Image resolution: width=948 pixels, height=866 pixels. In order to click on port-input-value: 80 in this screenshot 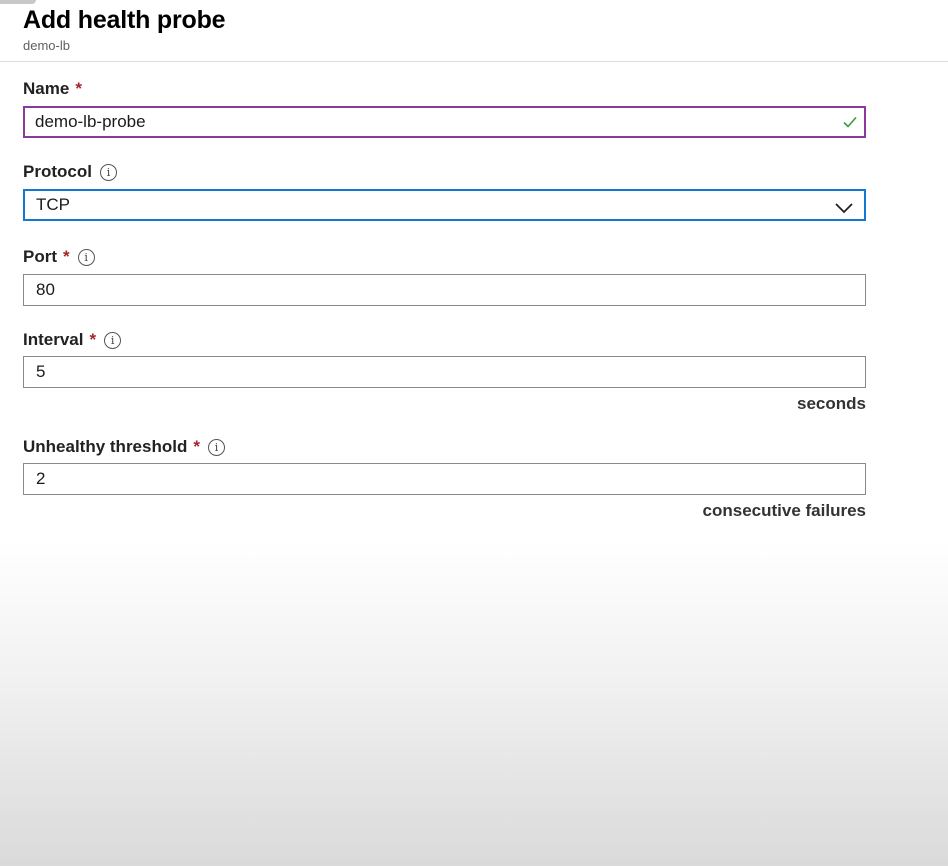, I will do `click(45, 289)`.